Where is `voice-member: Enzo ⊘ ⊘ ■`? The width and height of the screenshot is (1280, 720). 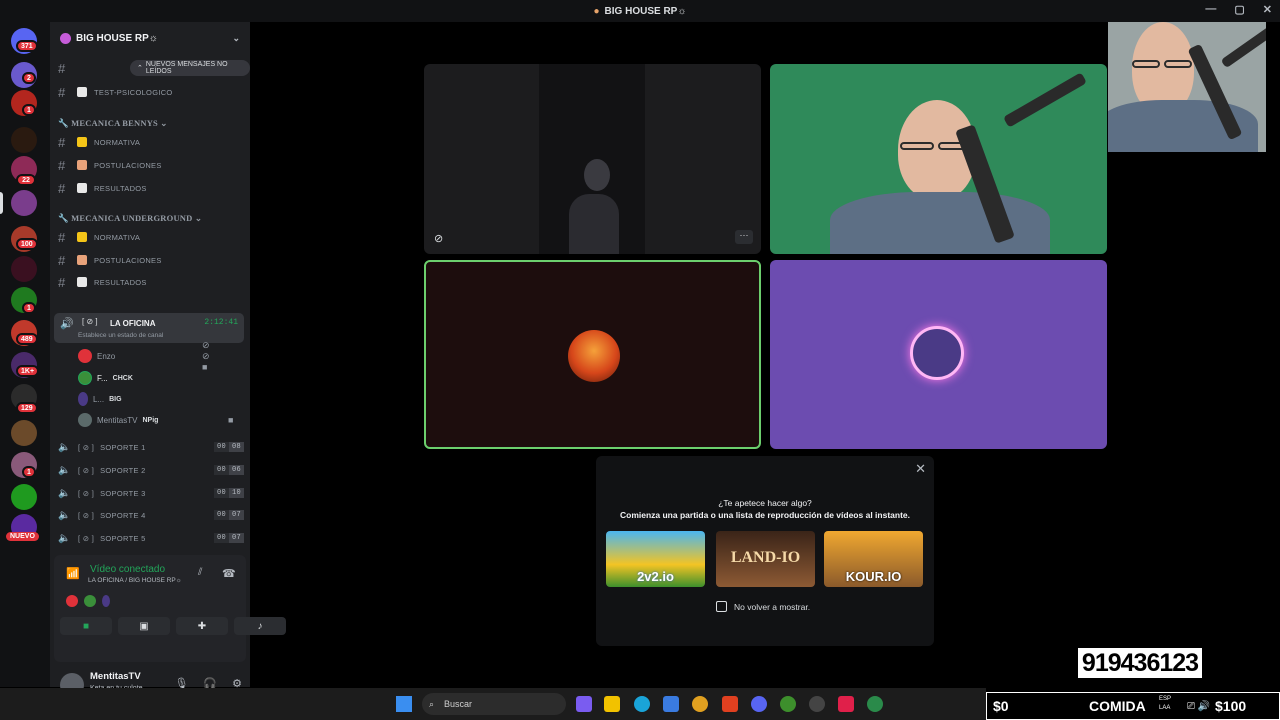
voice-member: Enzo ⊘ ⊘ ■ is located at coordinates (144, 356).